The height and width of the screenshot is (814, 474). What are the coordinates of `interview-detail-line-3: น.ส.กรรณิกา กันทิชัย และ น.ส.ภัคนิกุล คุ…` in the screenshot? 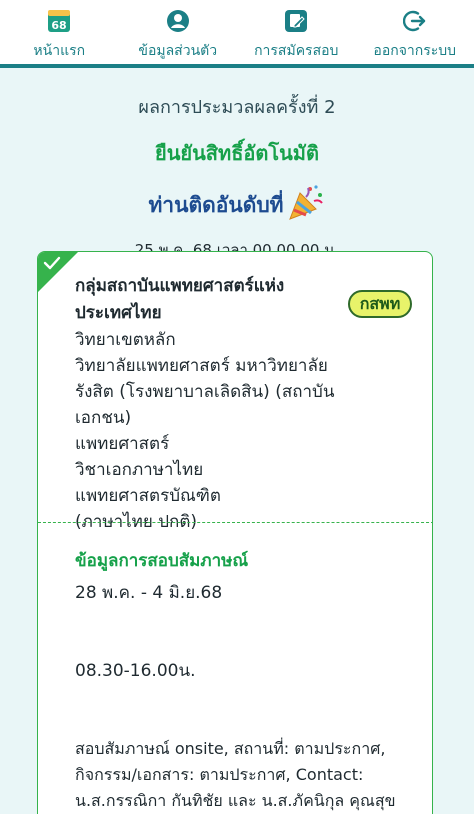 It's located at (235, 800).